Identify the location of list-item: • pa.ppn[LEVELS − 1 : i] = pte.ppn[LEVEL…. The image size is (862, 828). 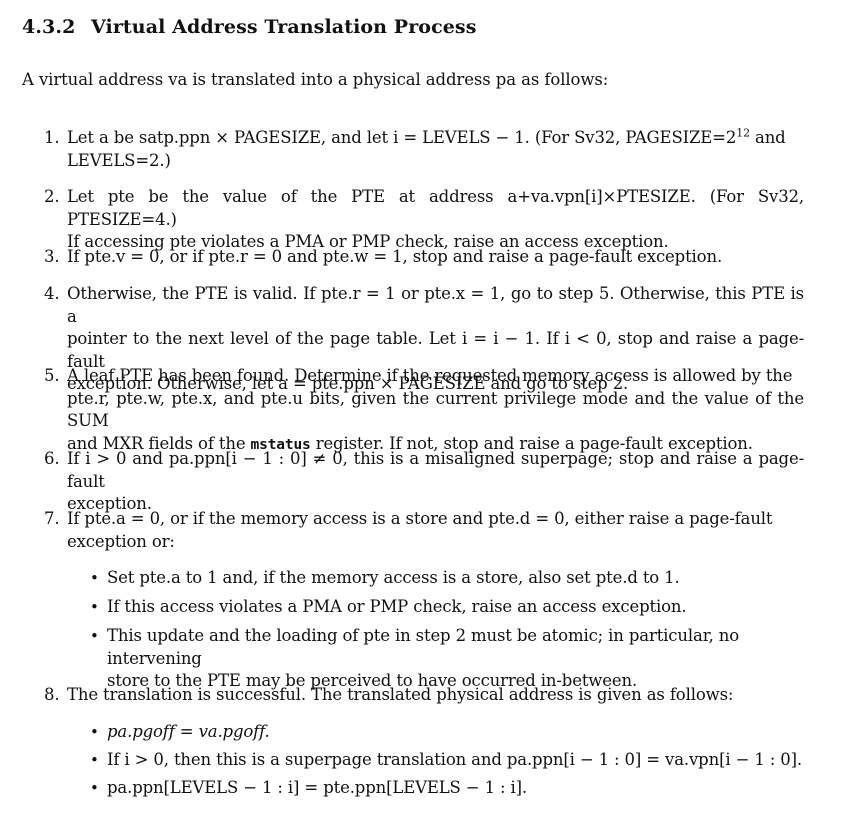
(447, 788).